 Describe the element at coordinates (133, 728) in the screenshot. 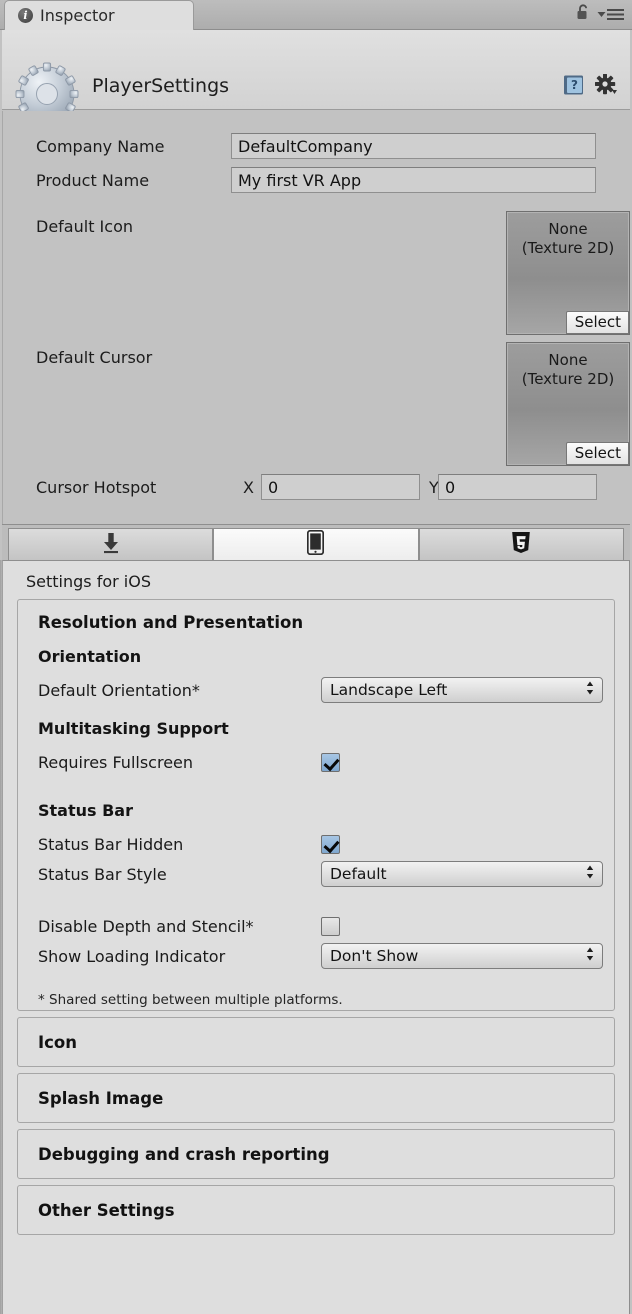

I see `subheading-multitasking: Multitasking Support` at that location.